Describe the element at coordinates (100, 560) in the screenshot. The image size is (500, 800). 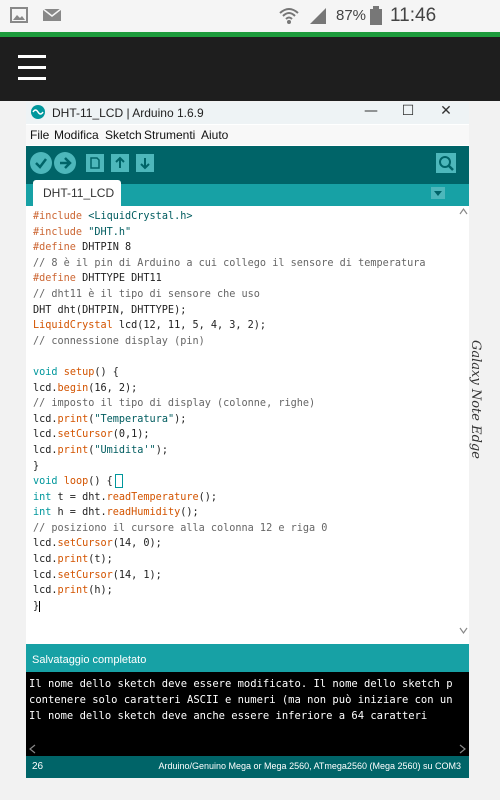
I see `code-fragment: (t);` at that location.